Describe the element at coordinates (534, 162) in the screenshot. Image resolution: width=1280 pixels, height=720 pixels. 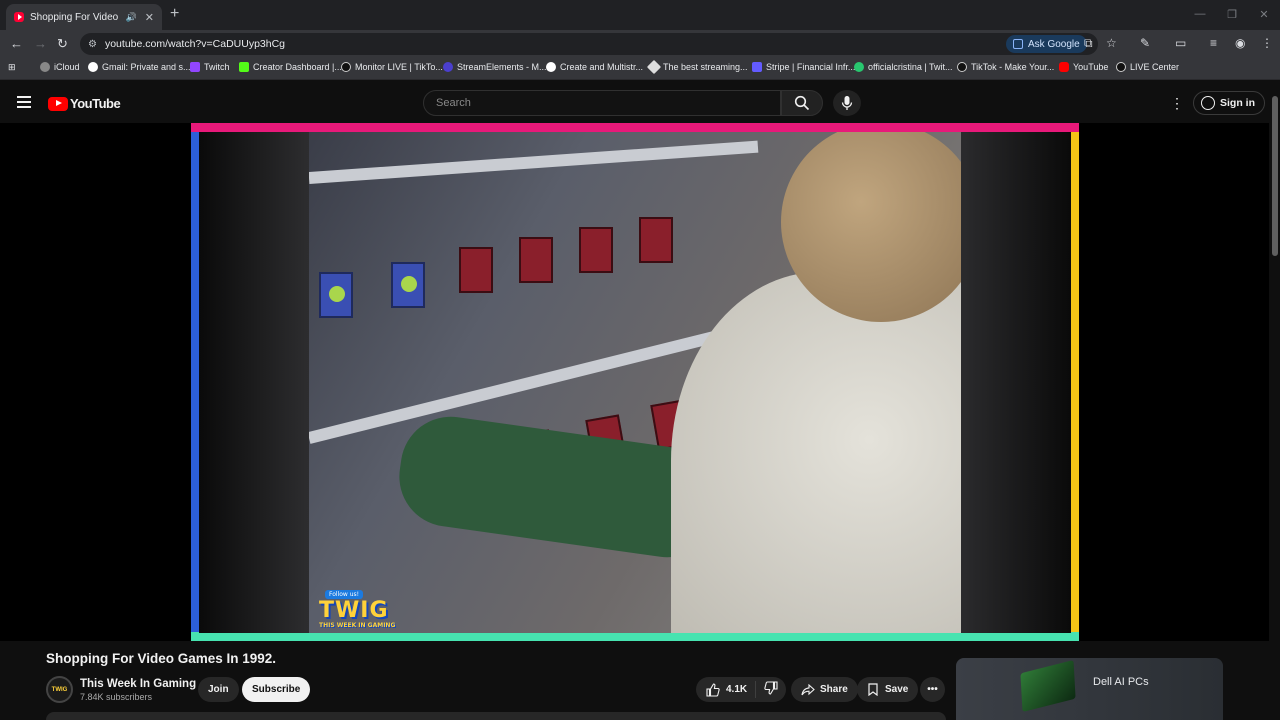
I see `shelf` at that location.